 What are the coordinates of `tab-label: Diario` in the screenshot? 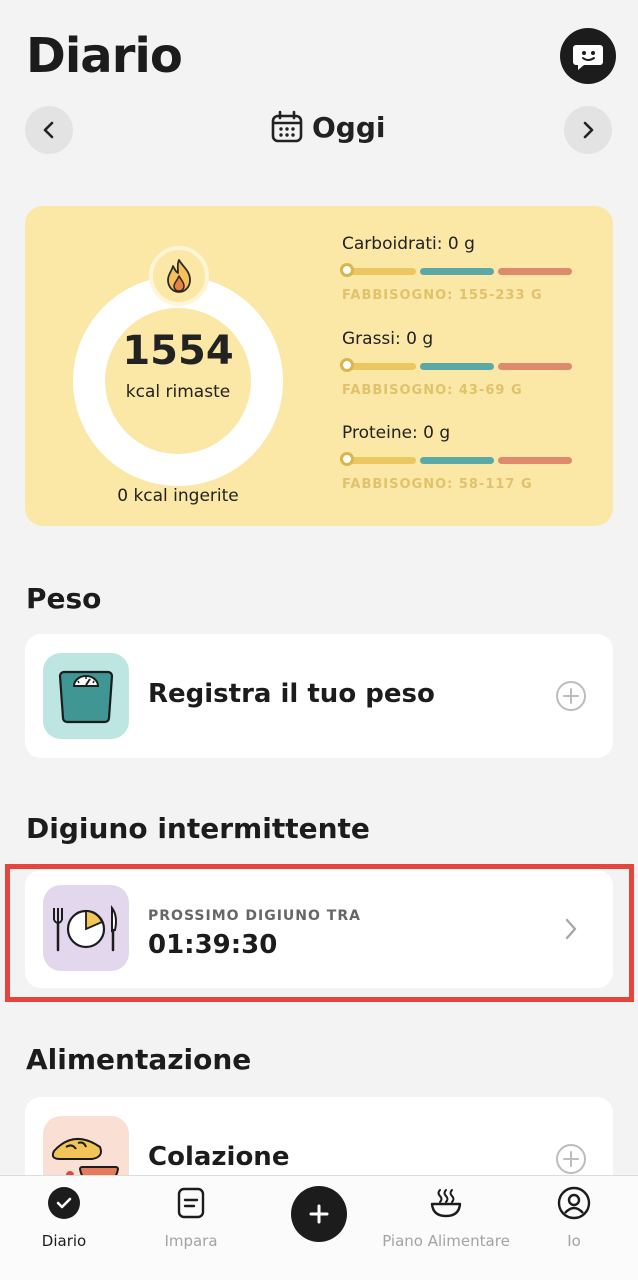 It's located at (64, 1241).